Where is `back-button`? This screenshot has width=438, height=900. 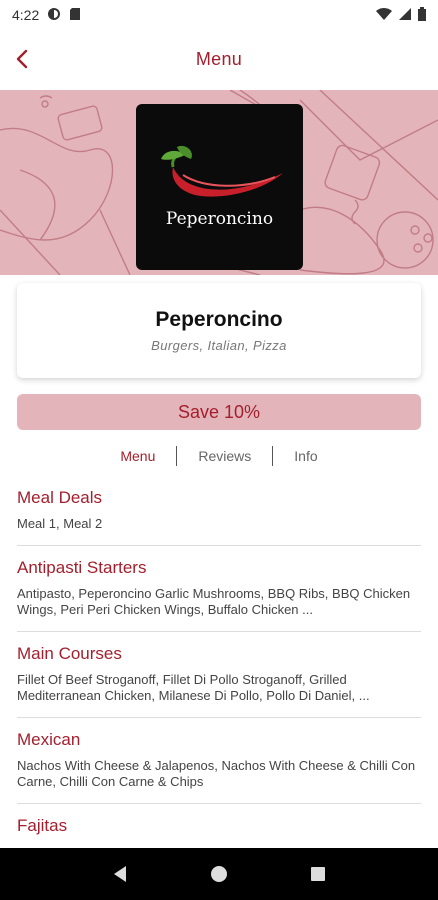 back-button is located at coordinates (23, 59).